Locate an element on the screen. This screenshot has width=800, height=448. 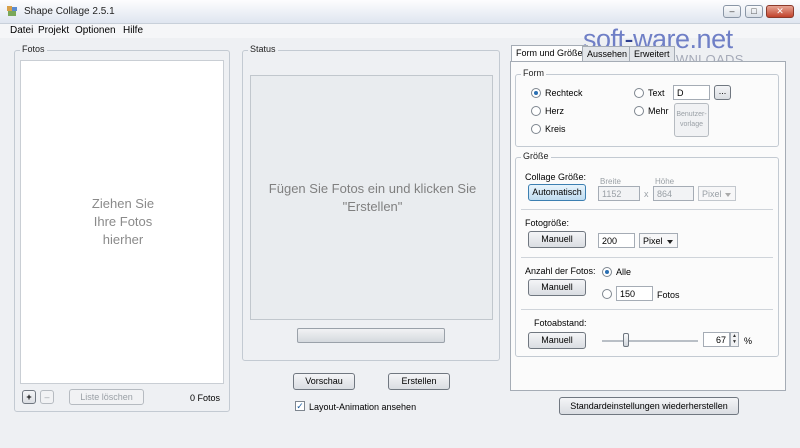
close-button: ✕ is located at coordinates (780, 11).